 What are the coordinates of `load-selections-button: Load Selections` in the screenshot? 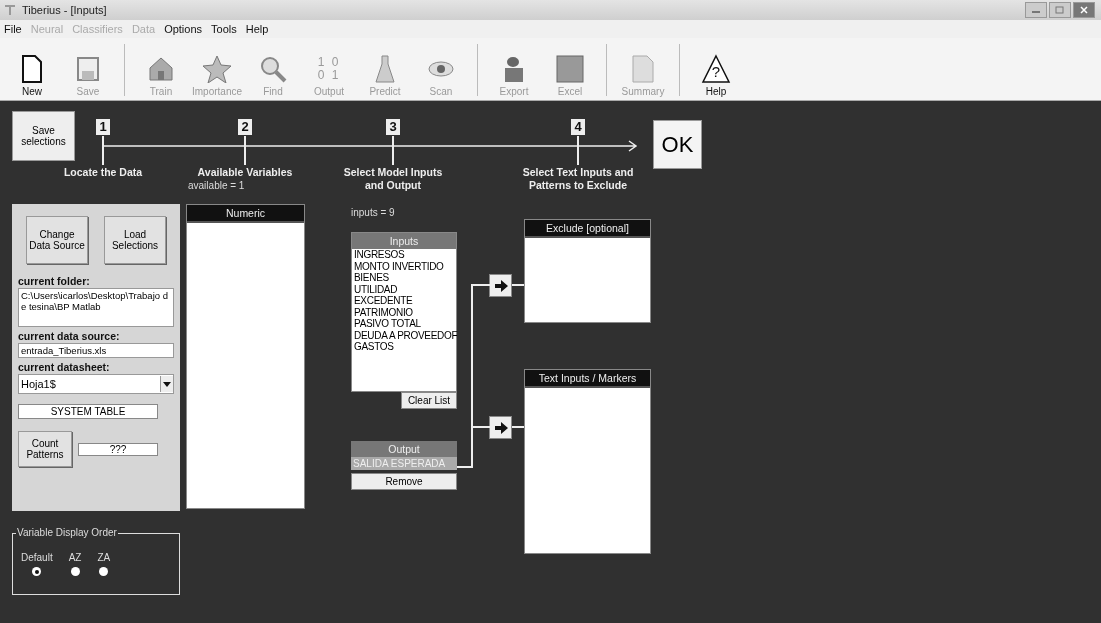 It's located at (135, 240).